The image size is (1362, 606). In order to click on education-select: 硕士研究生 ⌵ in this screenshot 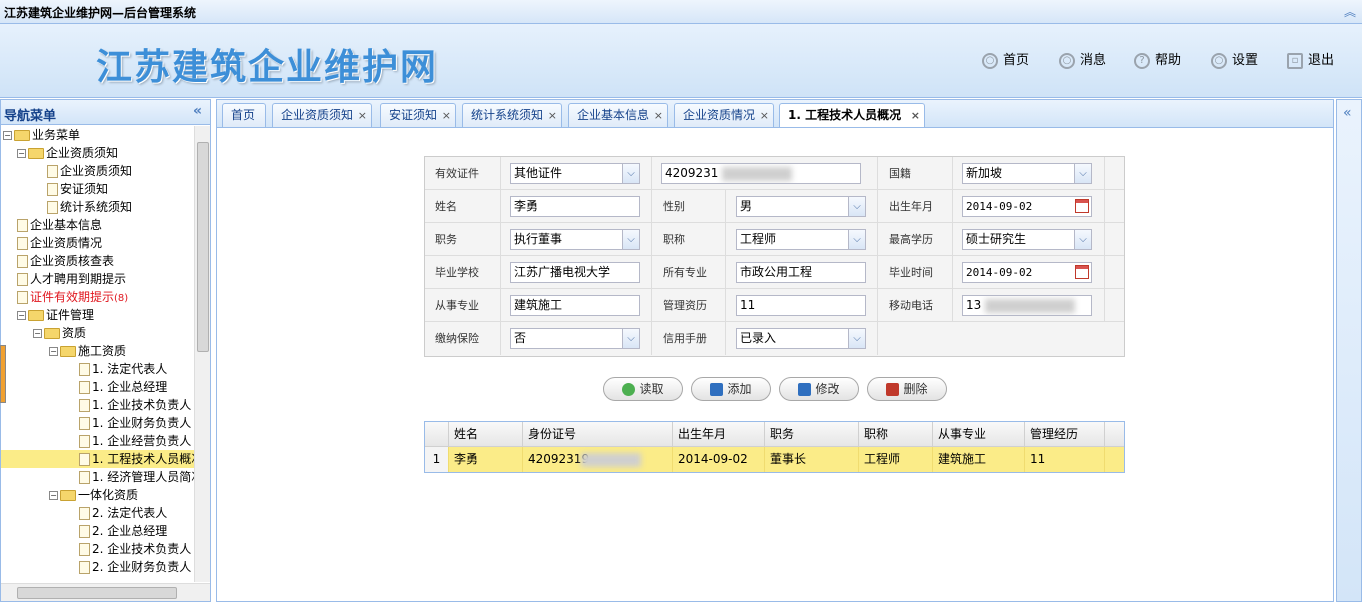, I will do `click(1027, 239)`.